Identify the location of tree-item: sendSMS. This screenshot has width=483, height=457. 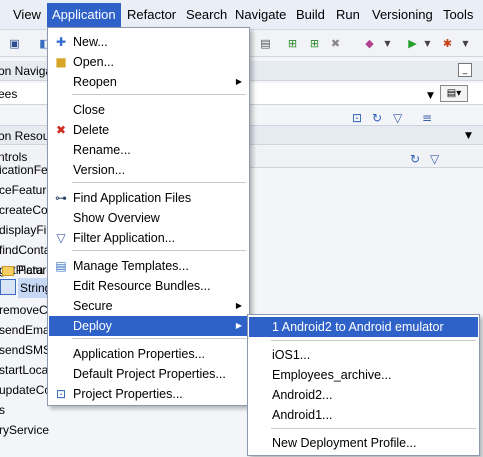
(25, 350).